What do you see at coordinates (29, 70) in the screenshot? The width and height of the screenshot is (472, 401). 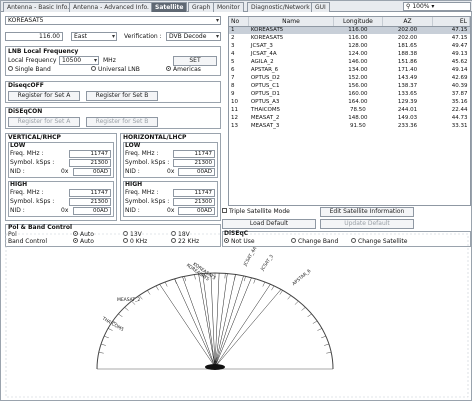 I see `lnb-option-single-band: Single Band` at bounding box center [29, 70].